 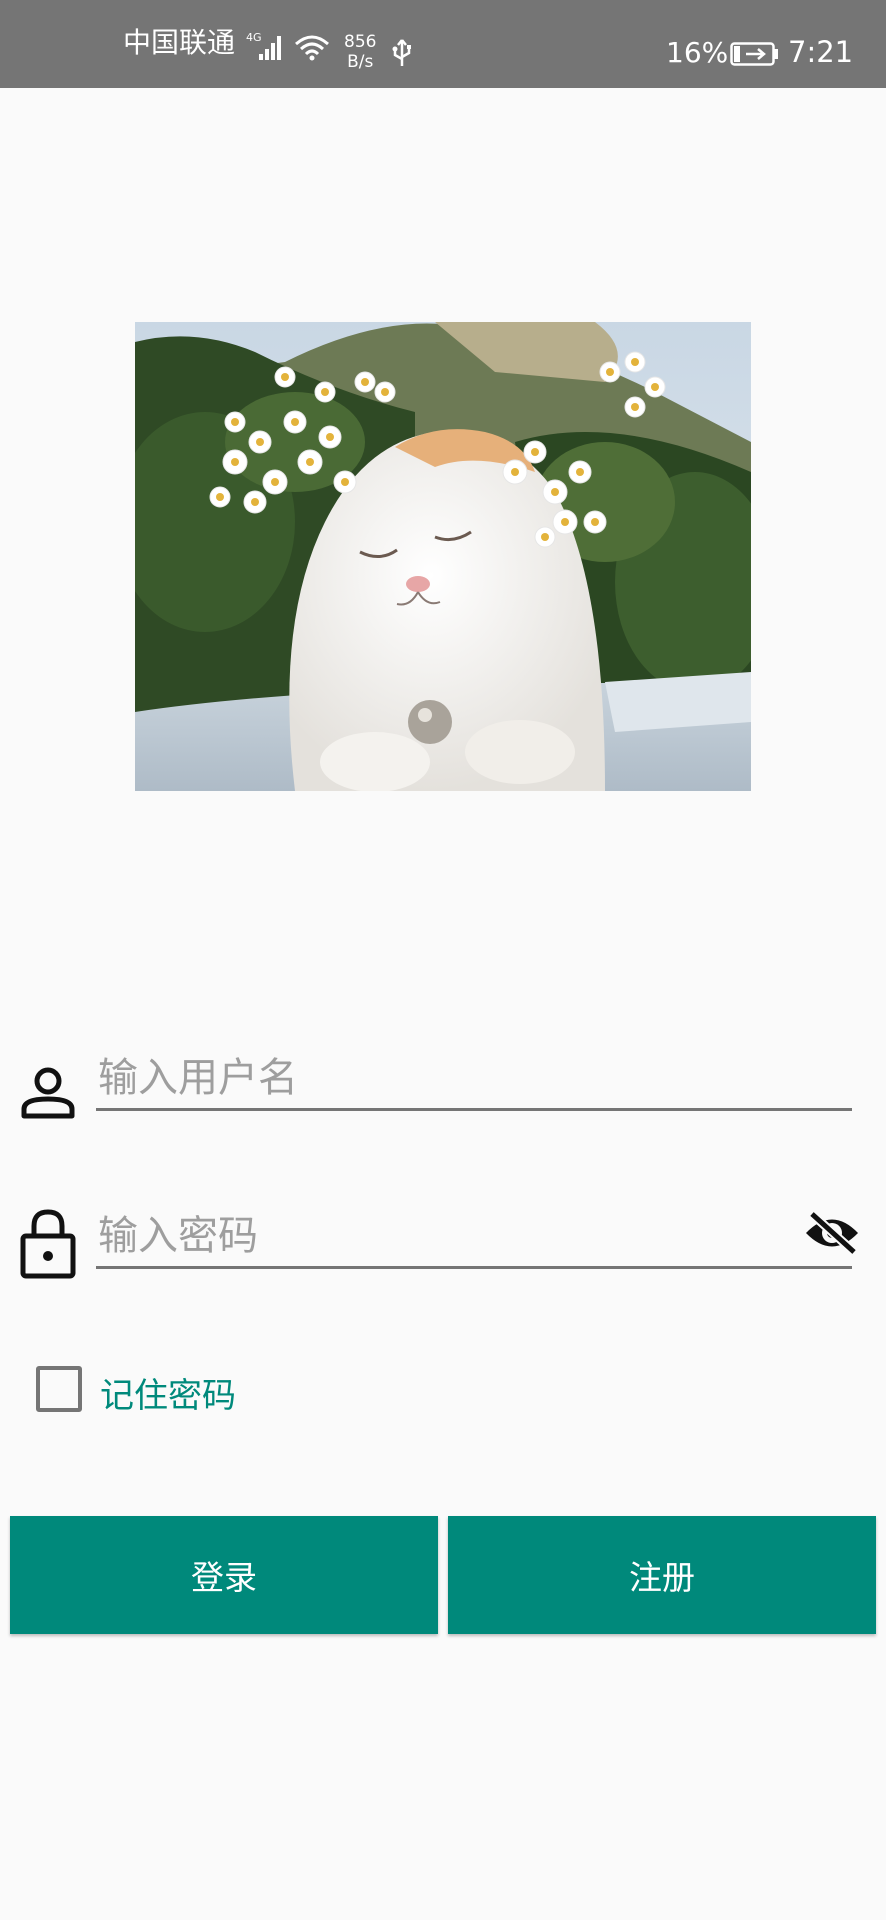 What do you see at coordinates (360, 42) in the screenshot?
I see `network-speed-value: 856` at bounding box center [360, 42].